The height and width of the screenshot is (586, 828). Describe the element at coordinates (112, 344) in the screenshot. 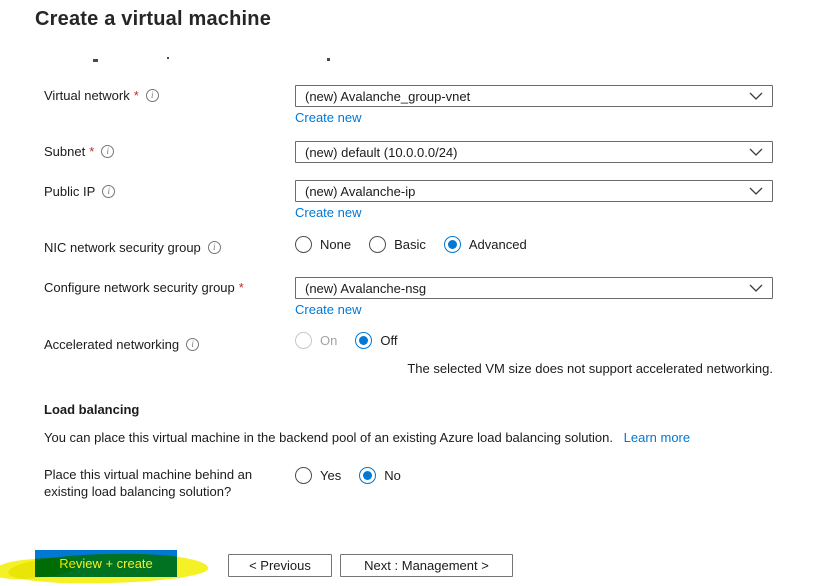

I see `field-label-text: Accelerated networking` at that location.